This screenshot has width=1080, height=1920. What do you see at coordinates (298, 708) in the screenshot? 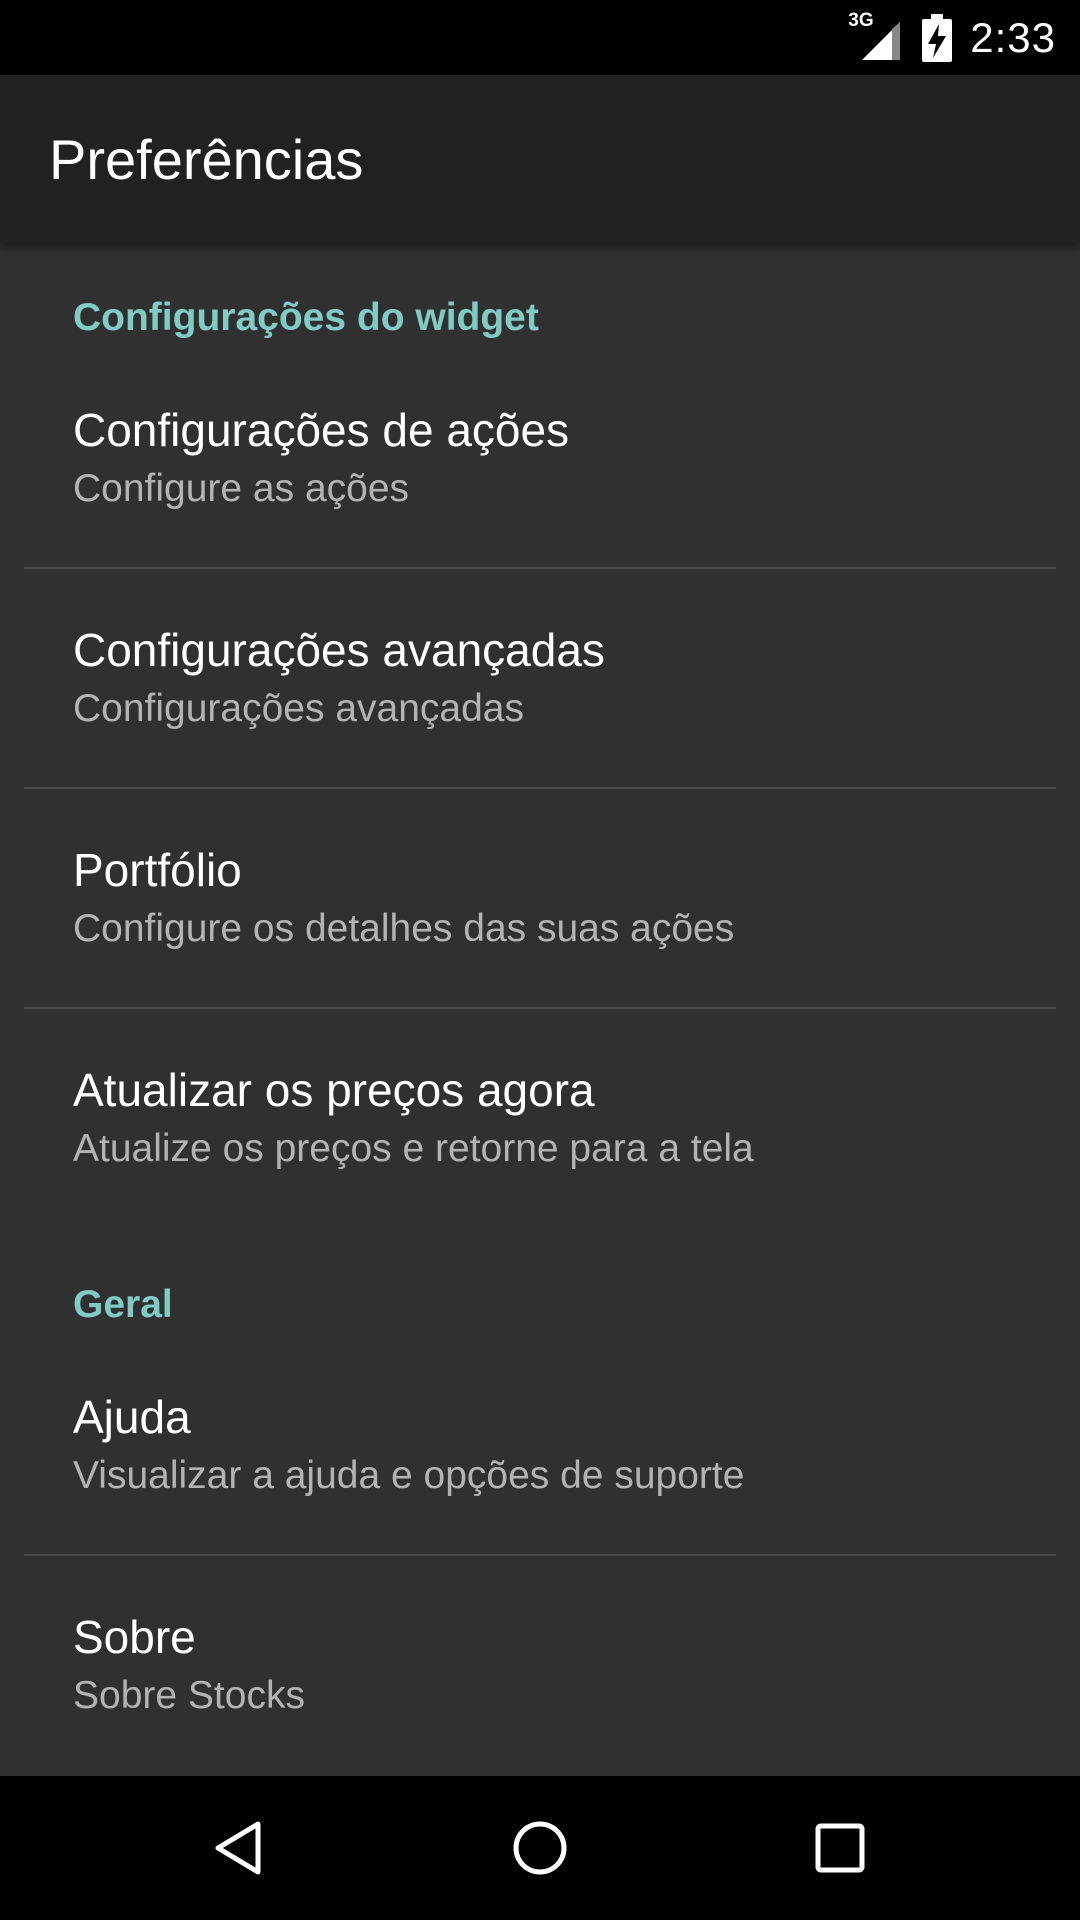
I see `pref-summary: Configurações avançadas` at bounding box center [298, 708].